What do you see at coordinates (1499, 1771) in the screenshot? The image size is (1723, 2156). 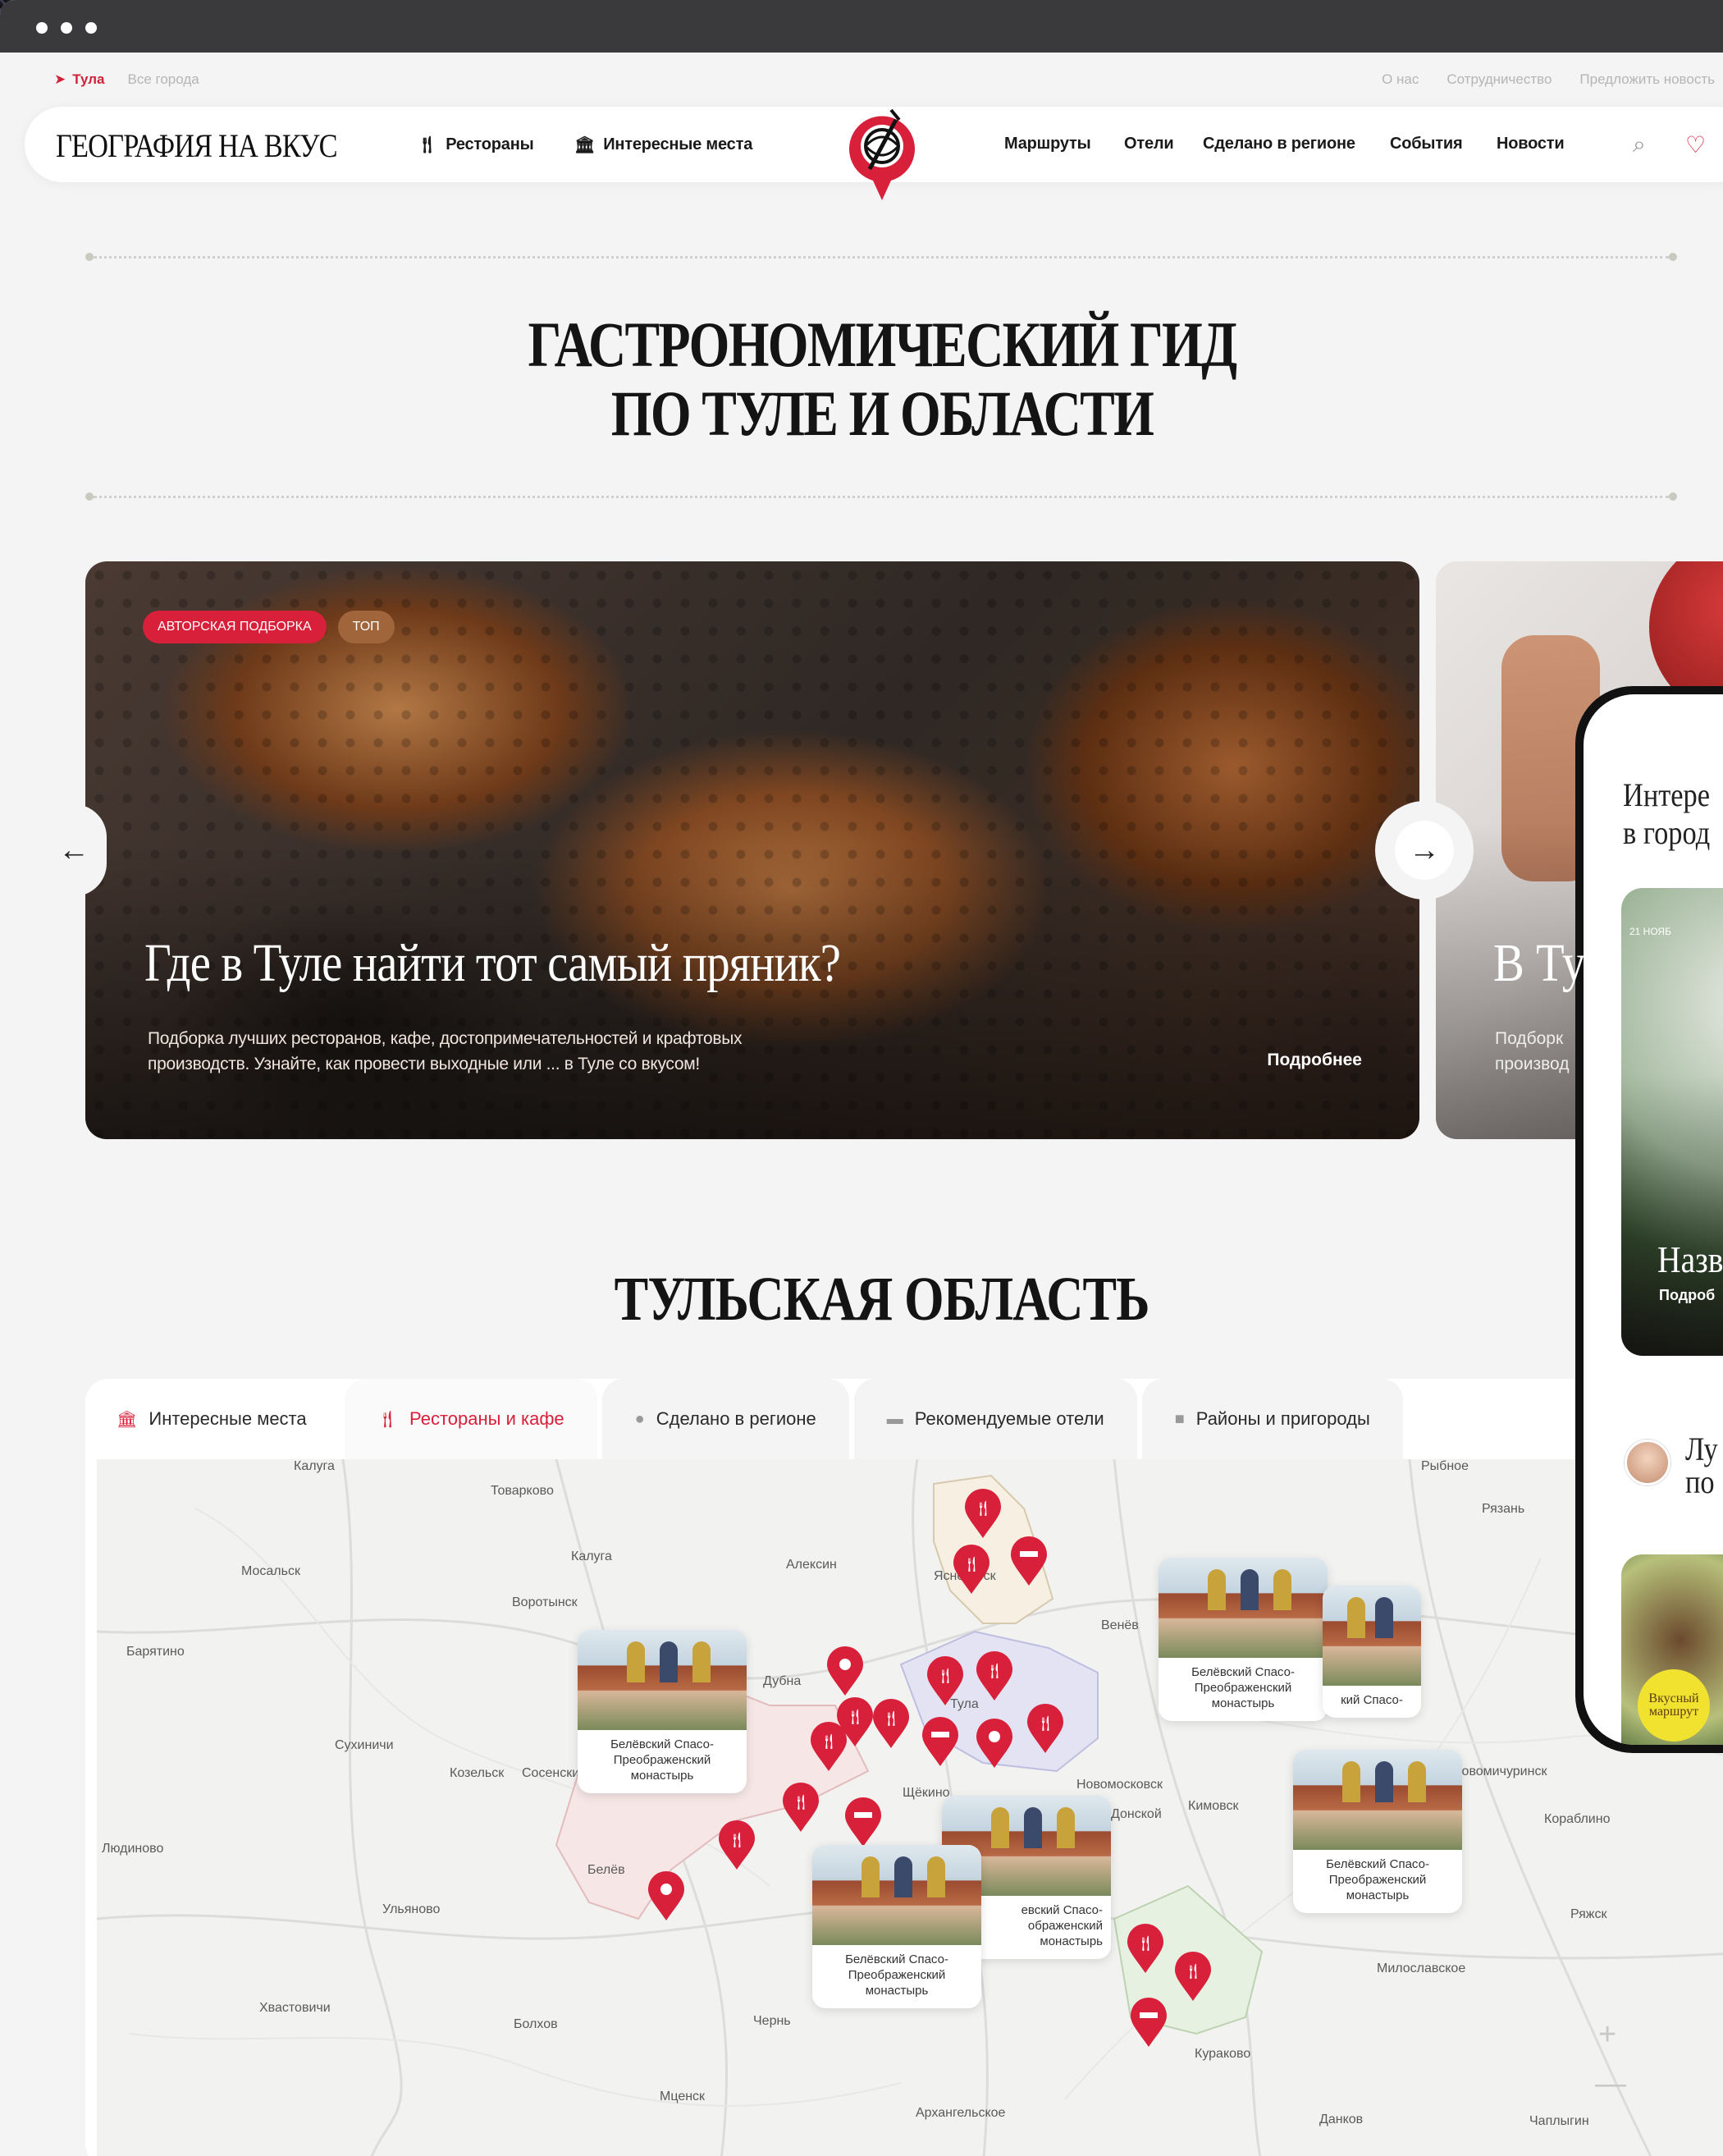 I see `map-label: Новомичуринск` at bounding box center [1499, 1771].